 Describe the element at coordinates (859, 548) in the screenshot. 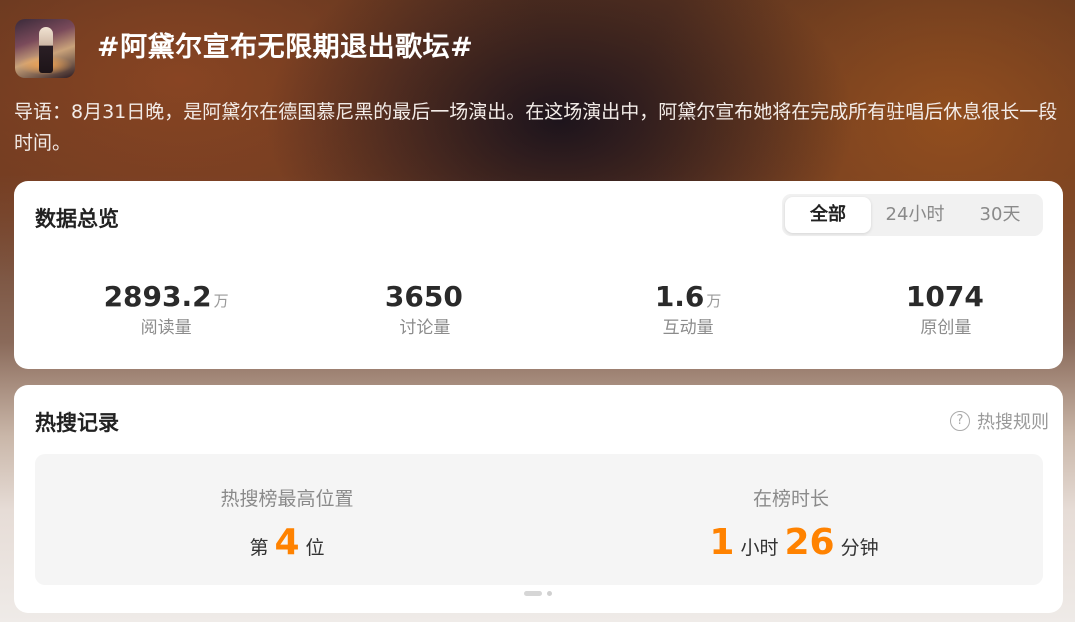

I see `duration-minutes-unit: 分钟` at that location.